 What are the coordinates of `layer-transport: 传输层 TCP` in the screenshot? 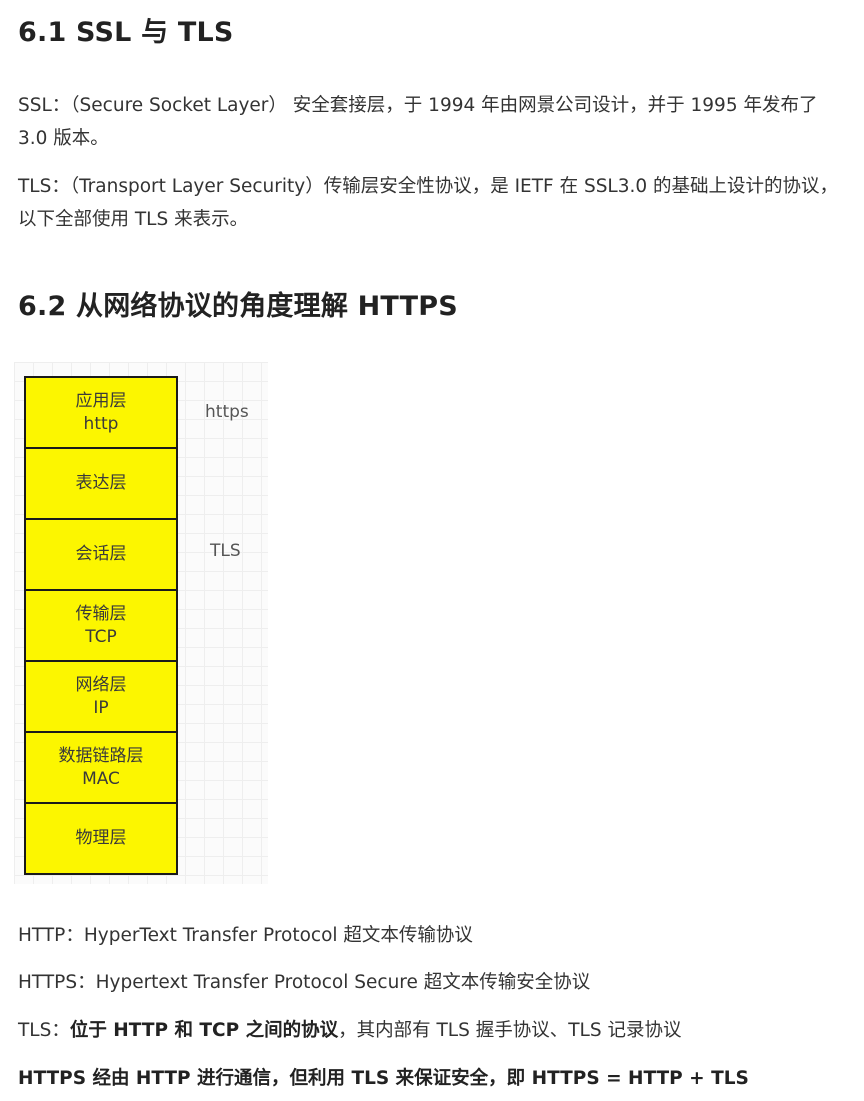 It's located at (101, 626).